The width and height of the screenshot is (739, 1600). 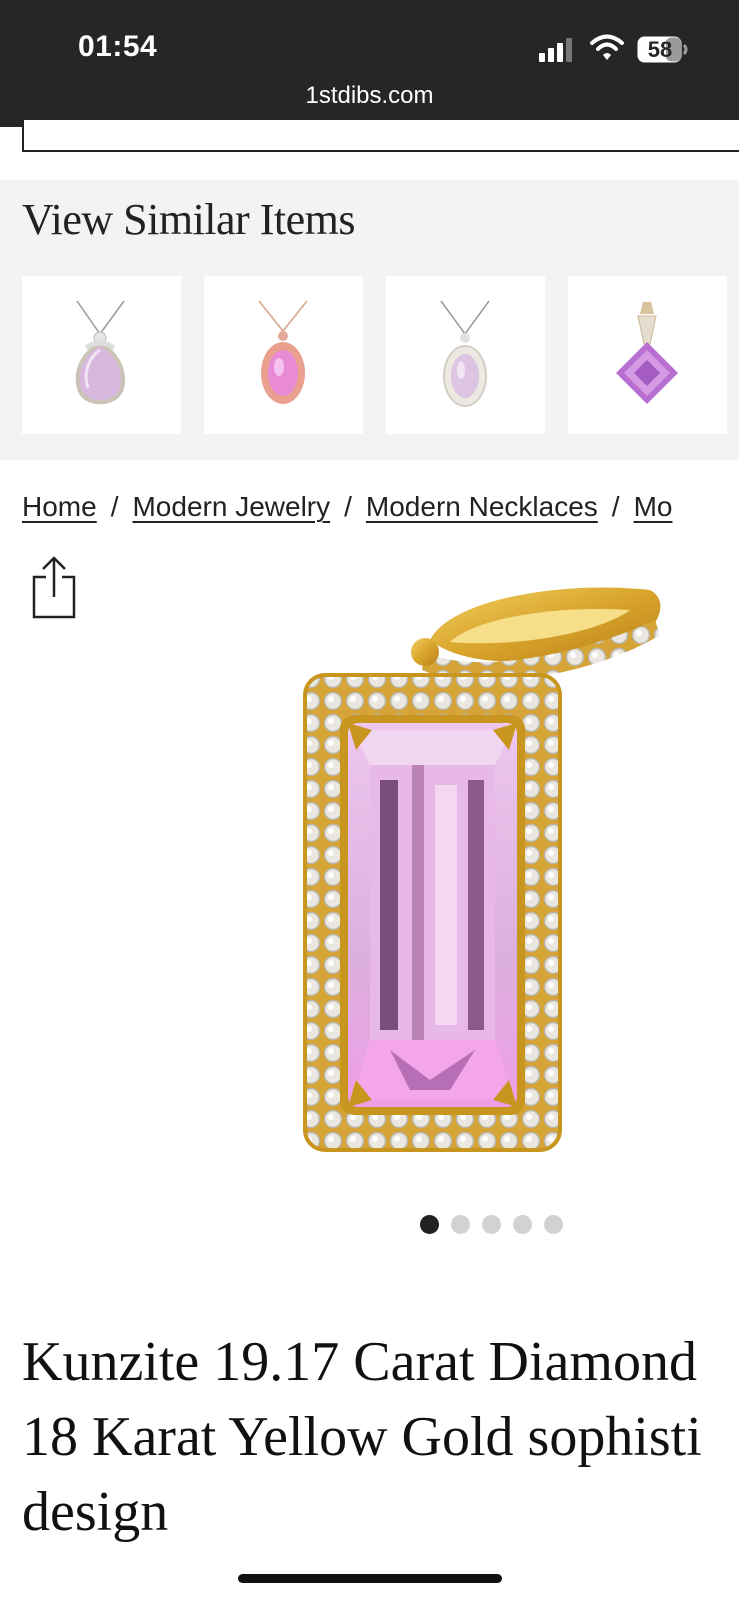 What do you see at coordinates (188, 219) in the screenshot?
I see `similar-items-title: View Similar Items` at bounding box center [188, 219].